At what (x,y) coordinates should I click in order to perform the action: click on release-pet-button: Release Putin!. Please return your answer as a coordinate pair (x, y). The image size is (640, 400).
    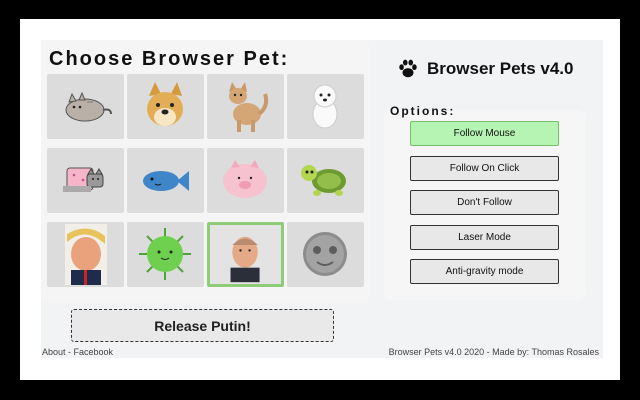
    Looking at the image, I should click on (202, 325).